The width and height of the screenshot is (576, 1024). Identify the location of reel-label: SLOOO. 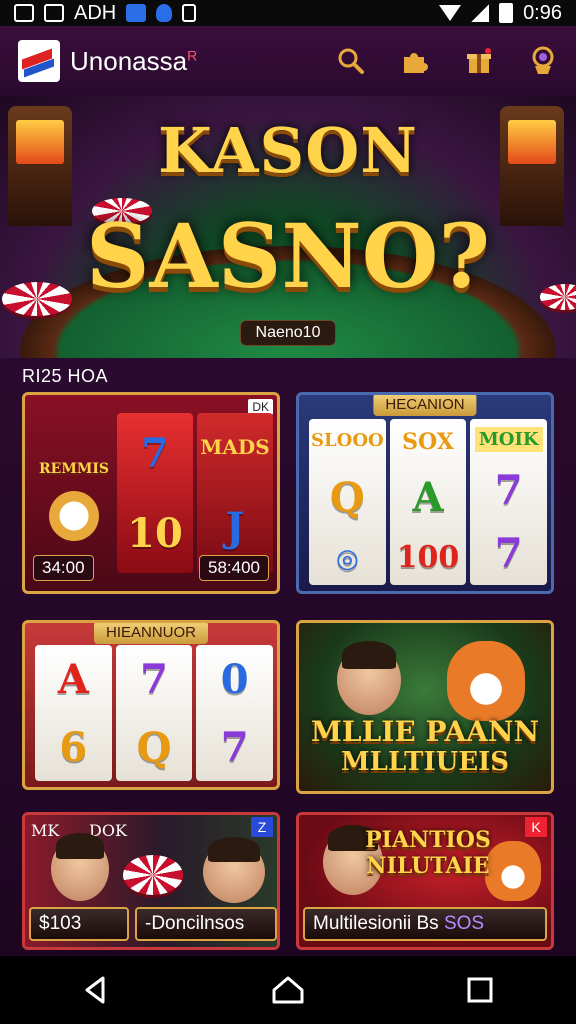
(347, 441).